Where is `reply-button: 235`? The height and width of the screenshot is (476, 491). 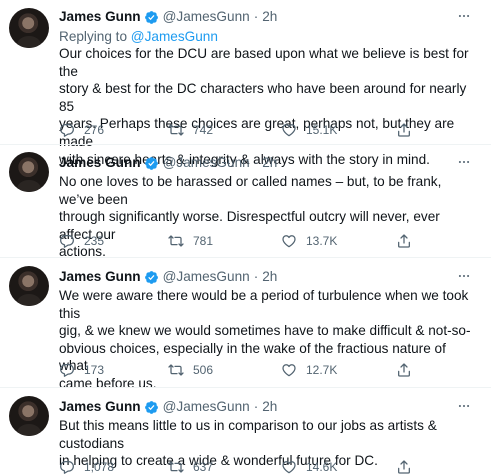
reply-button: 235 is located at coordinates (81, 241).